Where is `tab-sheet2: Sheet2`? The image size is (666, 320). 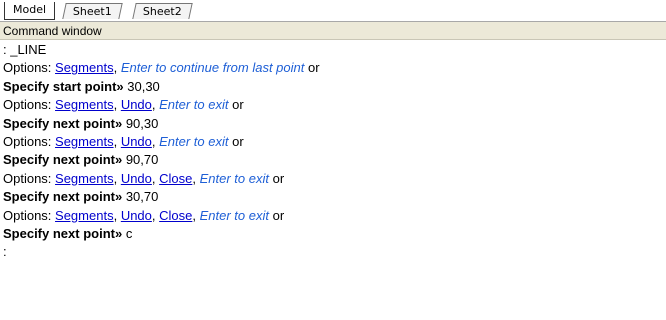 tab-sheet2: Sheet2 is located at coordinates (162, 11).